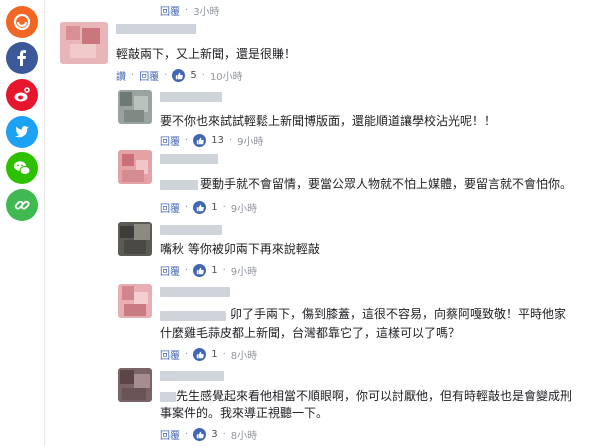 This screenshot has width=600, height=446. What do you see at coordinates (22, 95) in the screenshot?
I see `weibo-icon` at bounding box center [22, 95].